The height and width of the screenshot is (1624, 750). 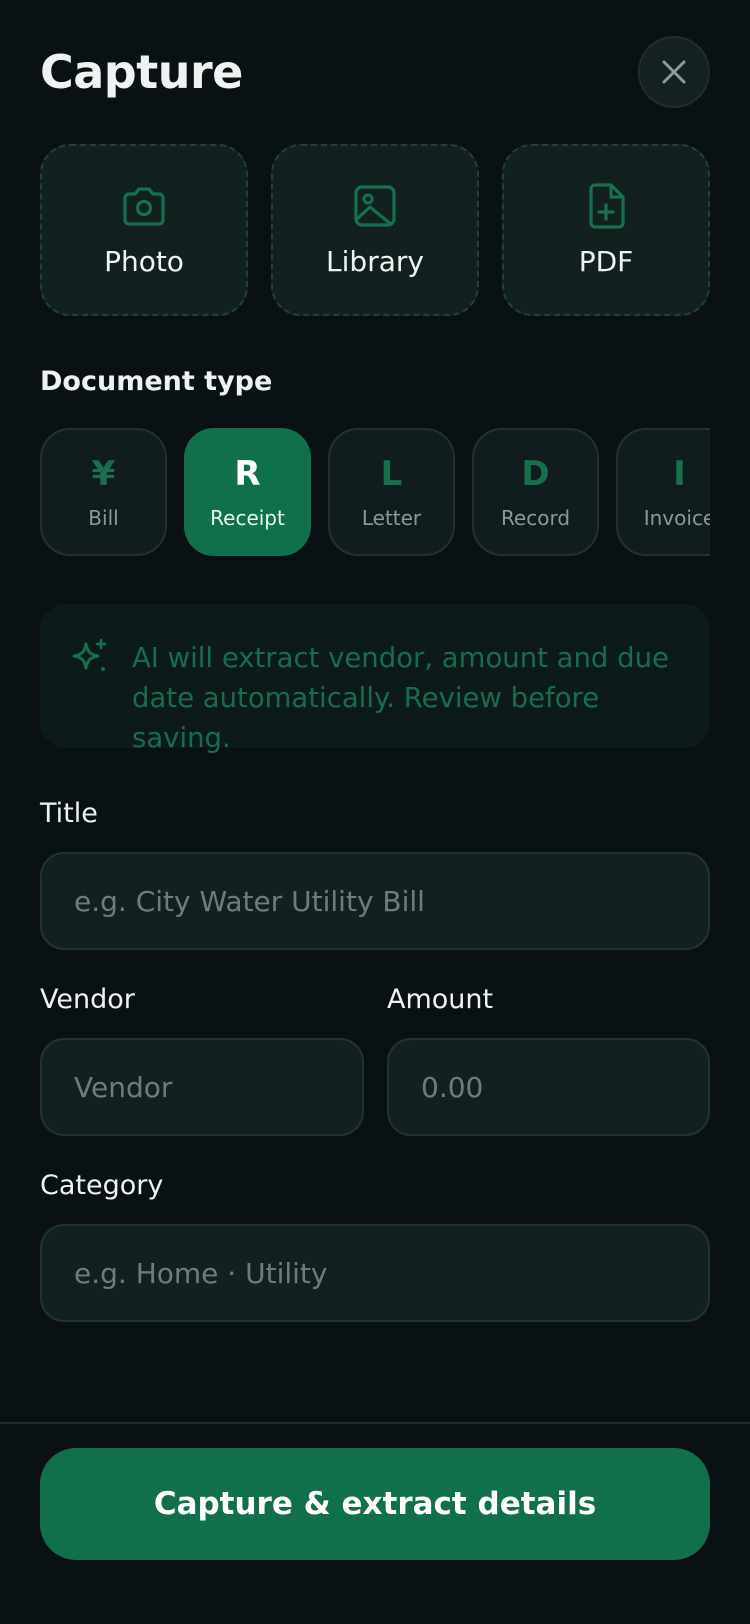 What do you see at coordinates (103, 474) in the screenshot?
I see `bill-glyph: ¥` at bounding box center [103, 474].